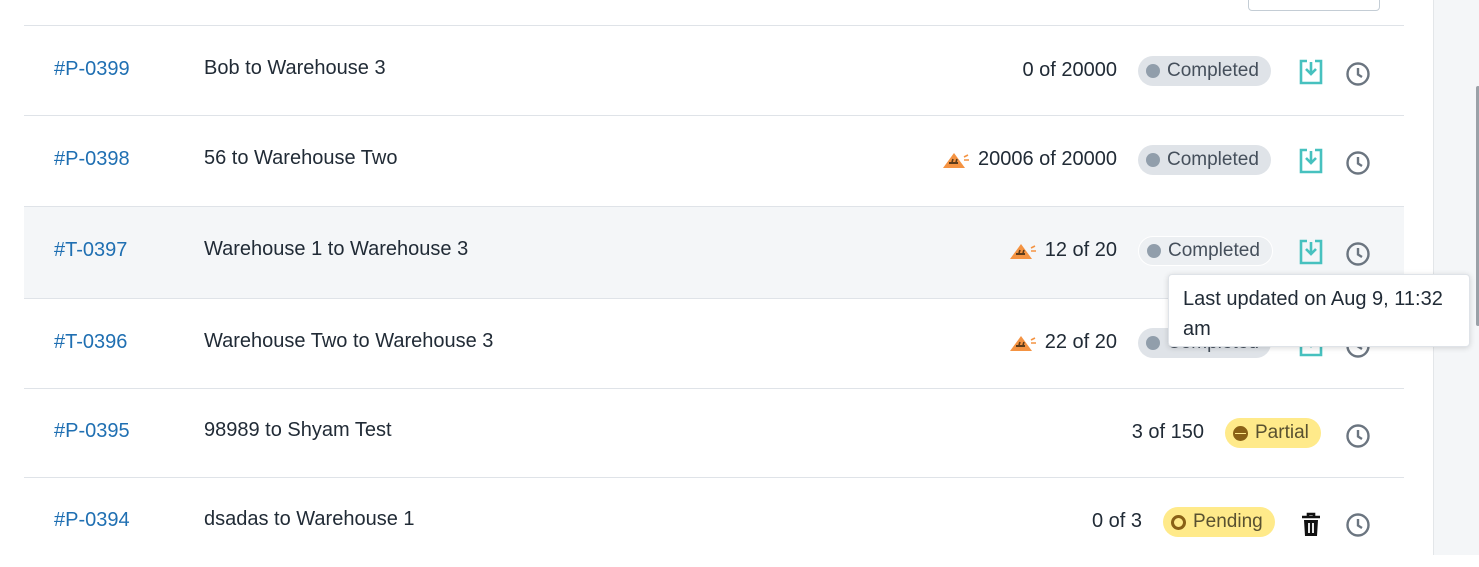 The image size is (1479, 567). What do you see at coordinates (90, 250) in the screenshot?
I see `transfer-id-link: #T-0397` at bounding box center [90, 250].